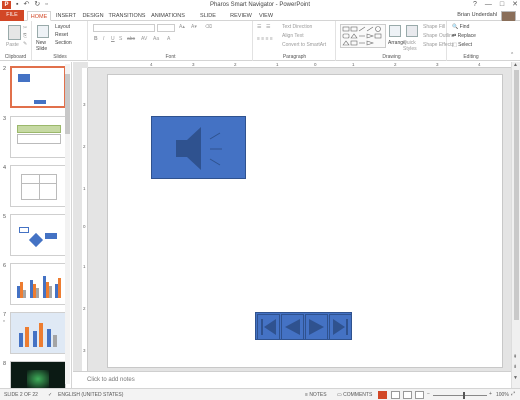 This screenshot has width=520, height=400. I want to click on zoom-out-button: −, so click(428, 394).